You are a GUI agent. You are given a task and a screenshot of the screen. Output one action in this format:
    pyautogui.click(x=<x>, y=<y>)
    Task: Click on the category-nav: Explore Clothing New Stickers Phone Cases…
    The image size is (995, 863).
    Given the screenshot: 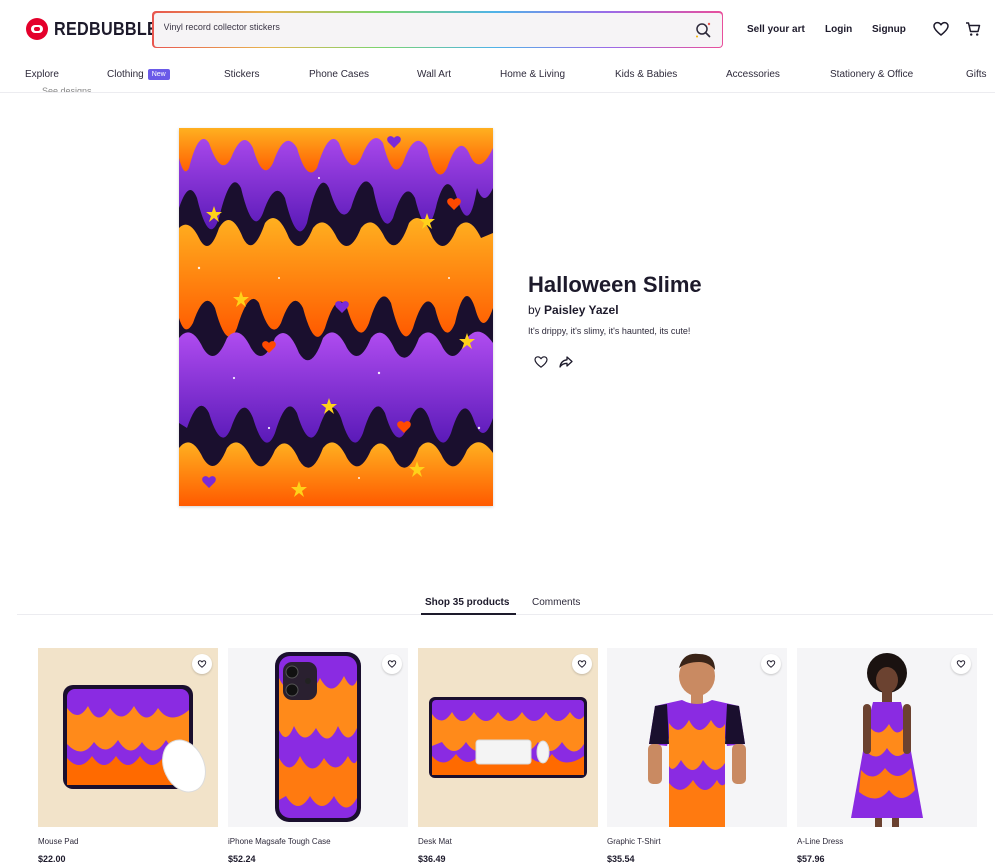 What is the action you would take?
    pyautogui.click(x=497, y=76)
    